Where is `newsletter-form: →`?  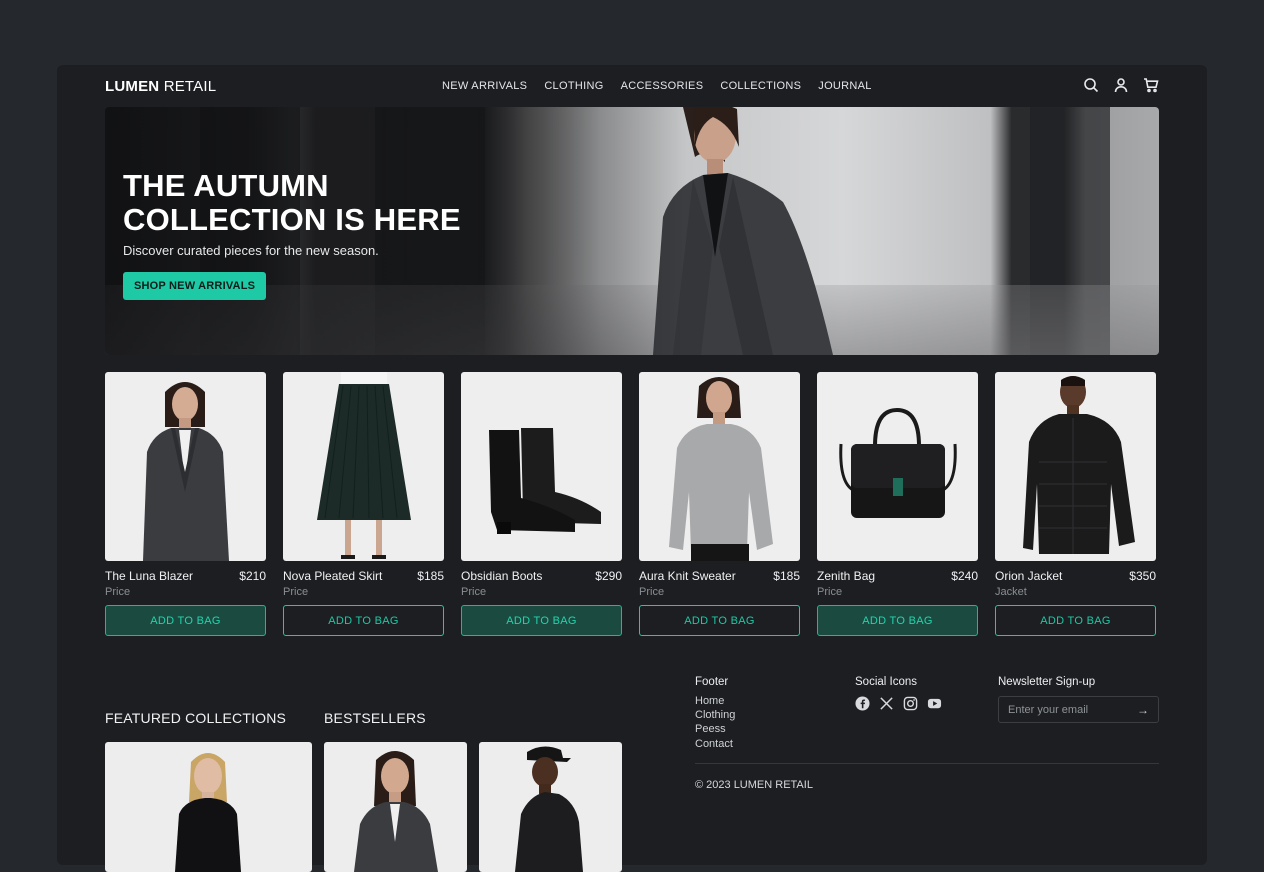
newsletter-form: → is located at coordinates (1078, 709).